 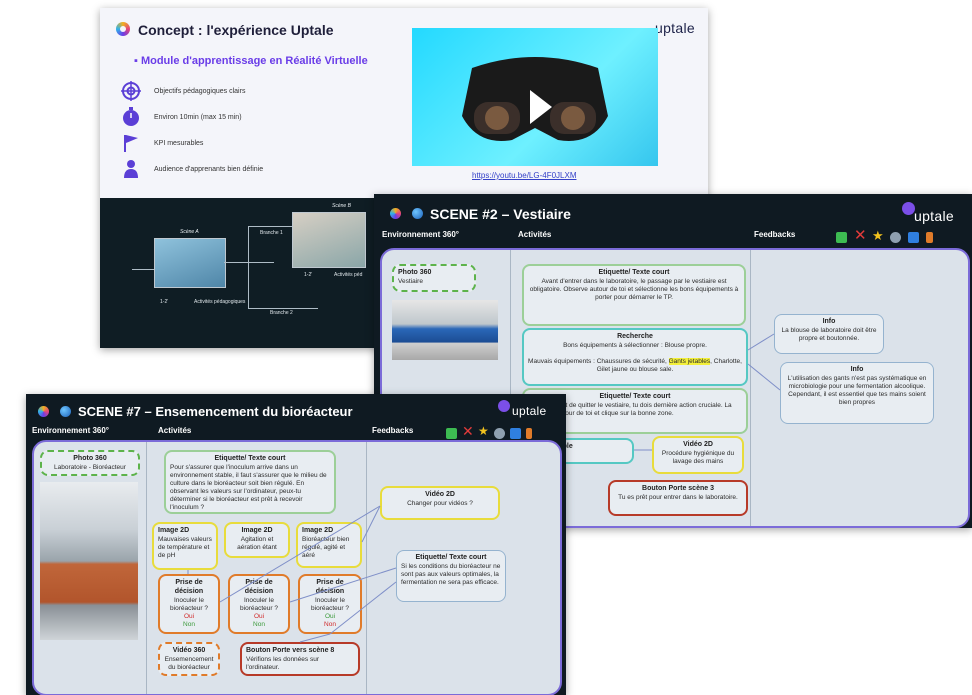 I want to click on feature-item: Objectifs pédagogiques clairs, so click(x=182, y=91).